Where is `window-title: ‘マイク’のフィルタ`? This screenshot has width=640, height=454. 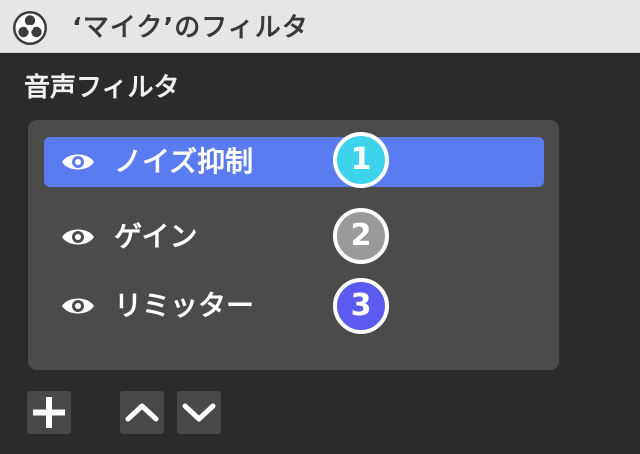
window-title: ‘マイク’のフィルタ is located at coordinates (190, 28).